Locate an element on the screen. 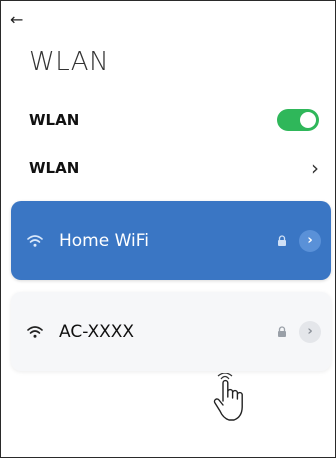 This screenshot has height=458, width=336. wlan-toggle is located at coordinates (298, 120).